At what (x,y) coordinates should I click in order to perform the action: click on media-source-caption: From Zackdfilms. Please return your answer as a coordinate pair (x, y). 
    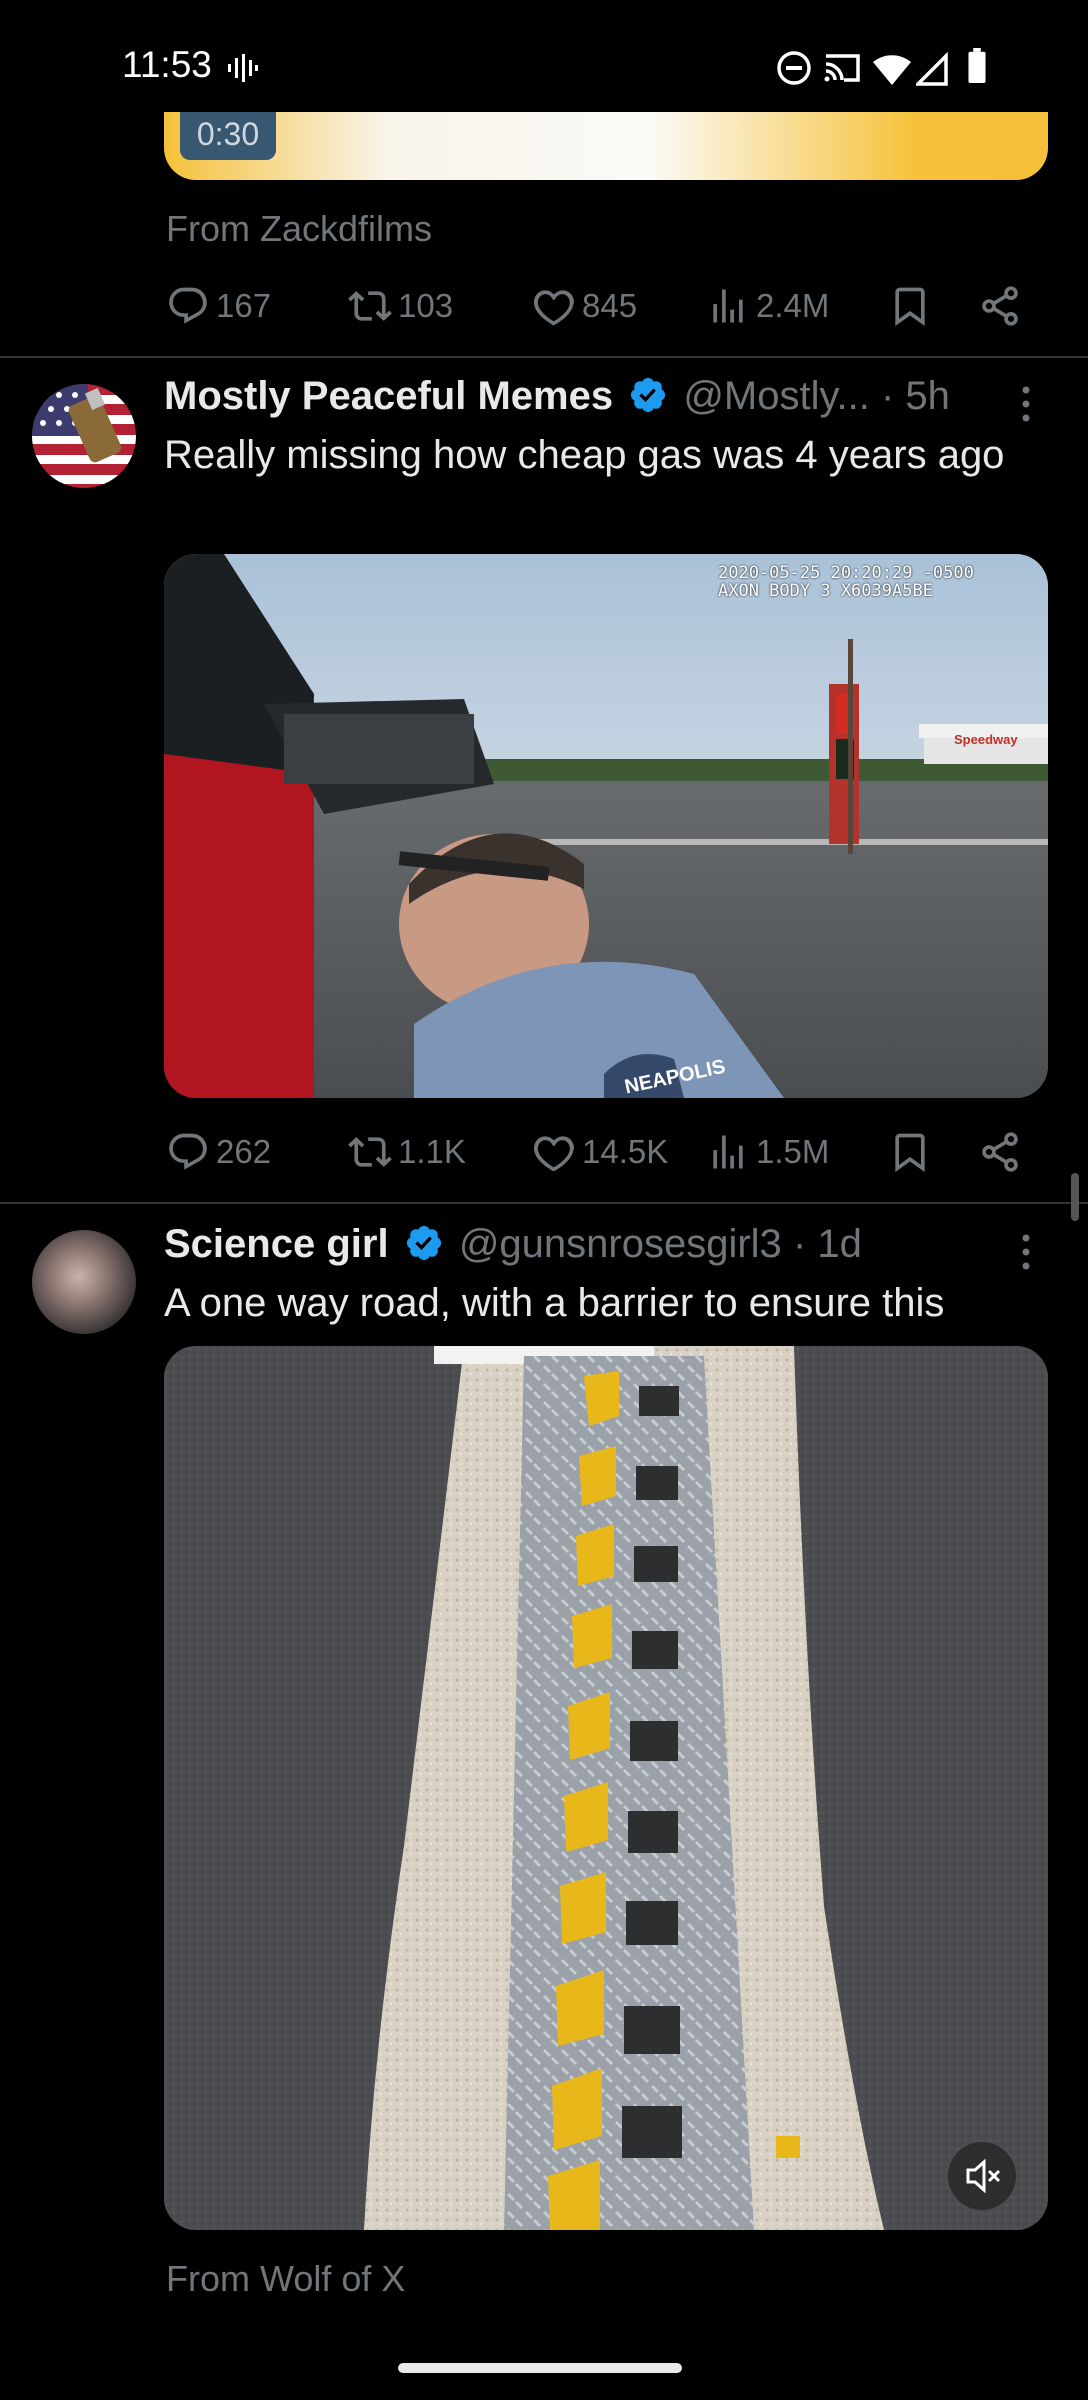
    Looking at the image, I should click on (299, 228).